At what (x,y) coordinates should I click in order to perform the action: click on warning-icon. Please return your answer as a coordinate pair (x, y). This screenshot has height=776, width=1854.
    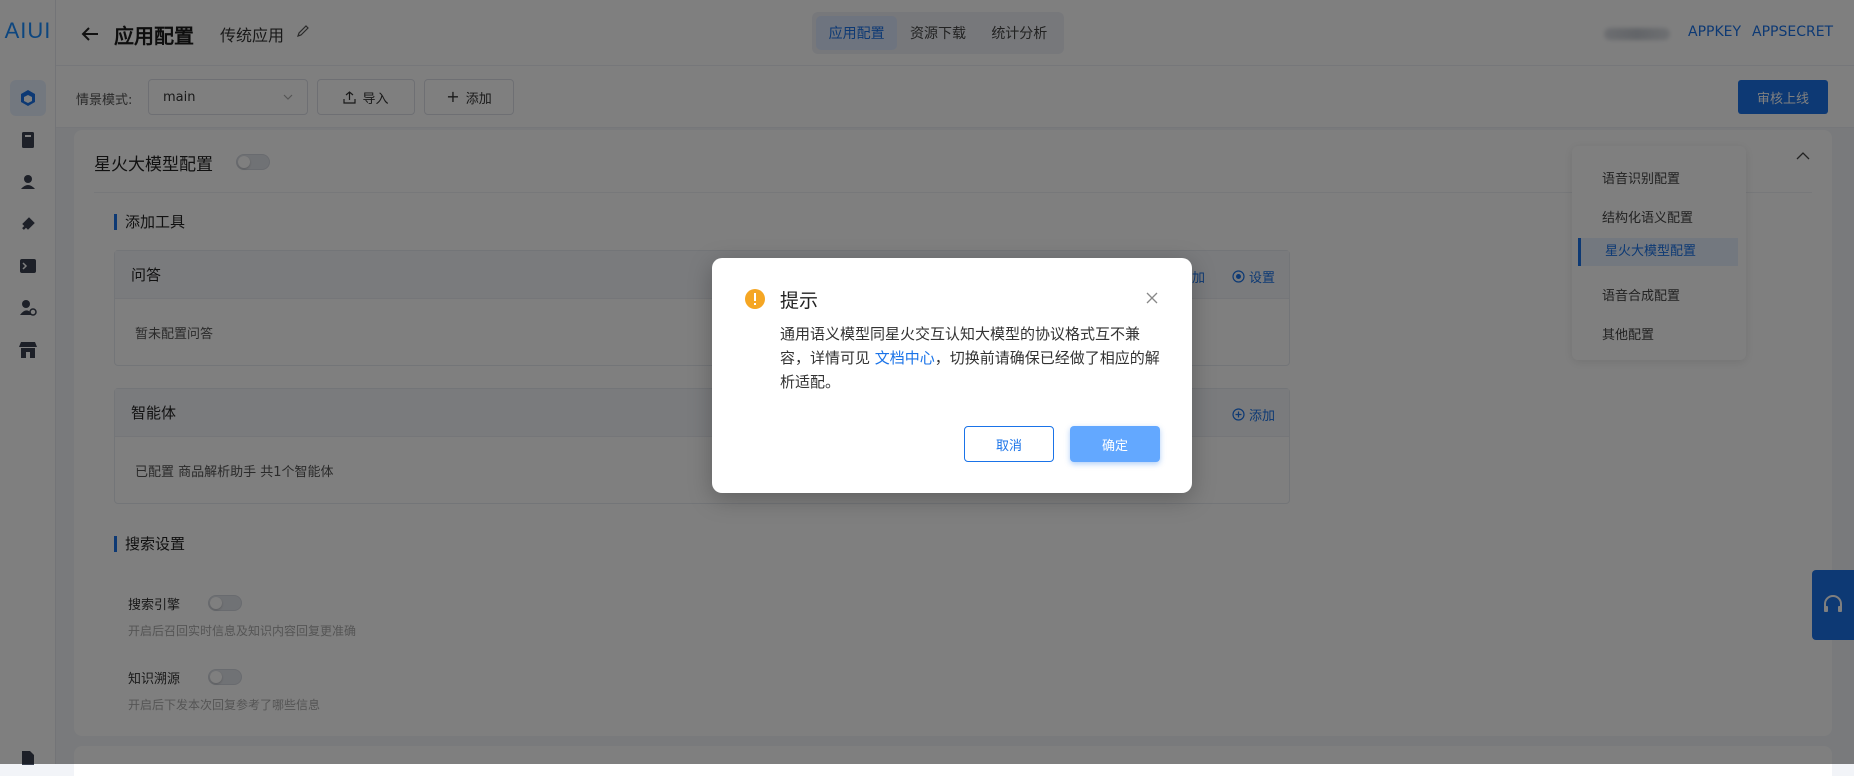
    Looking at the image, I should click on (755, 299).